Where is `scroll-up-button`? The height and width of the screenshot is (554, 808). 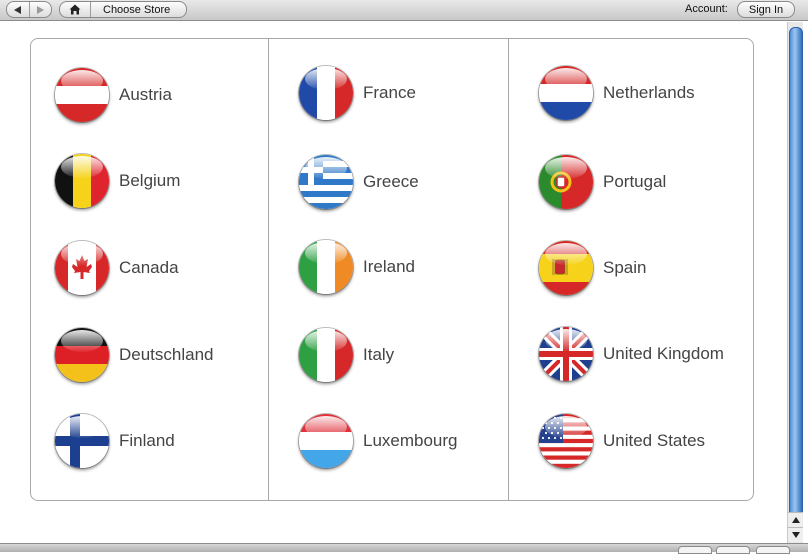 scroll-up-button is located at coordinates (795, 519).